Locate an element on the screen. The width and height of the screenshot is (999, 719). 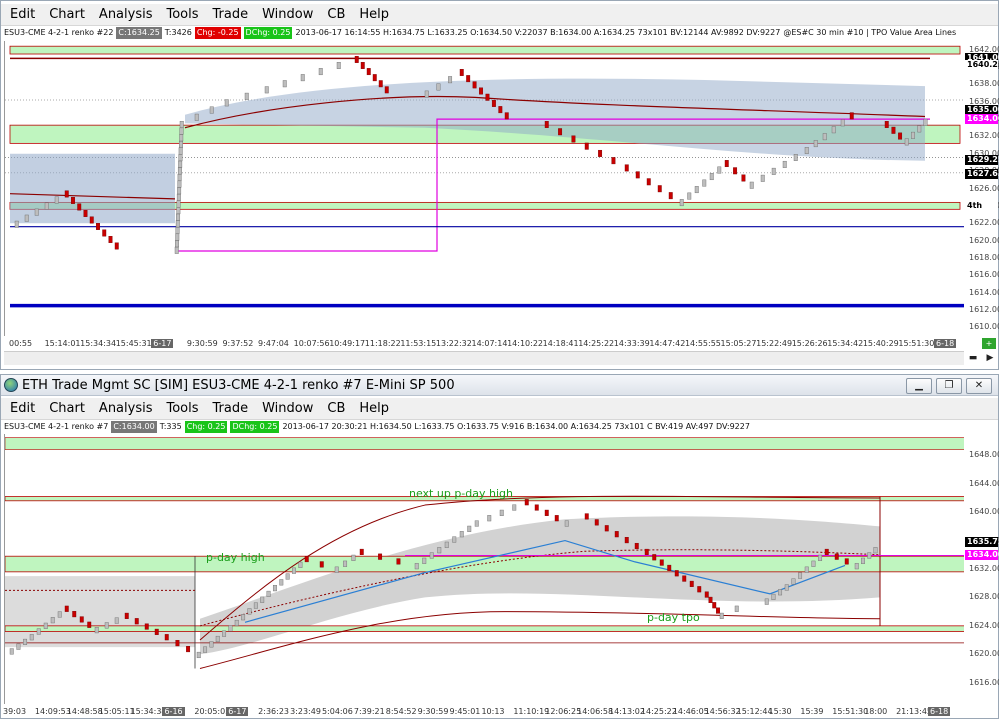
bottom-time-label: 20:05:05 is located at coordinates (212, 711).